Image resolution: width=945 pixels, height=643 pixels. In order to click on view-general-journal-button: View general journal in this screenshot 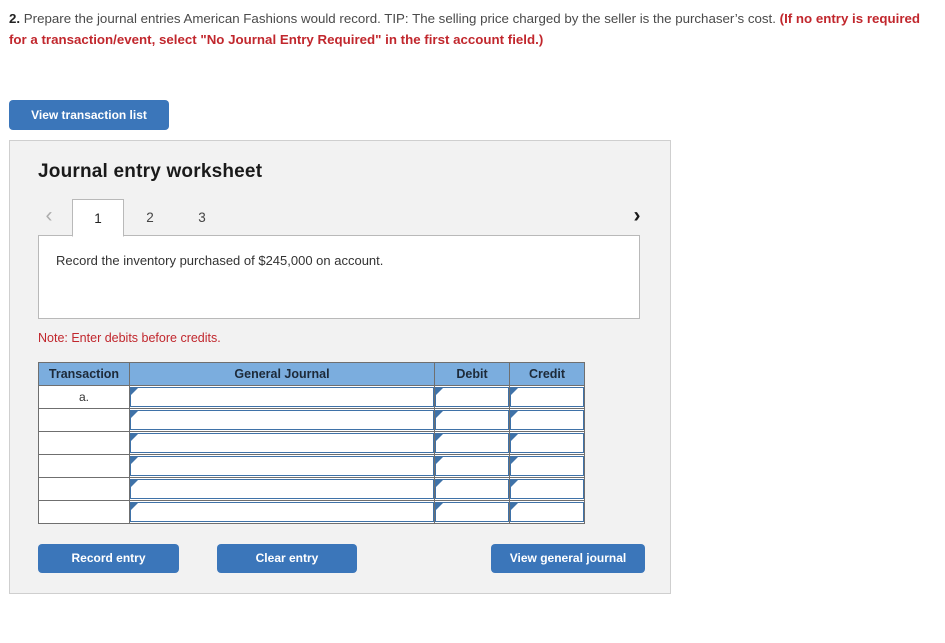, I will do `click(568, 558)`.